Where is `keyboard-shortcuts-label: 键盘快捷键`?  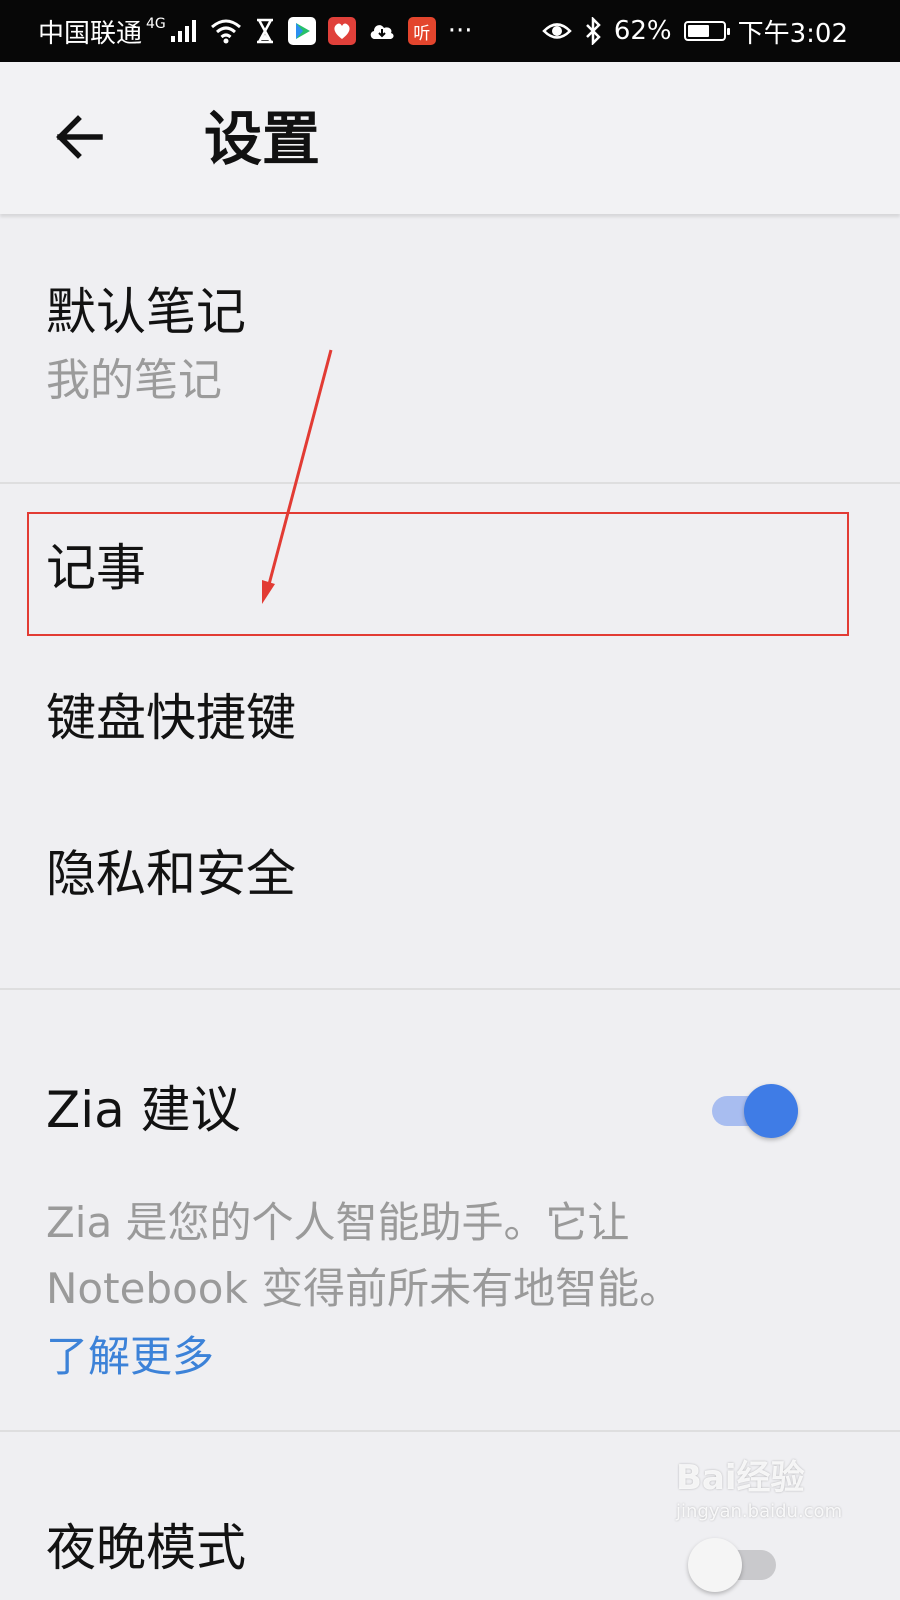 keyboard-shortcuts-label: 键盘快捷键 is located at coordinates (171, 718).